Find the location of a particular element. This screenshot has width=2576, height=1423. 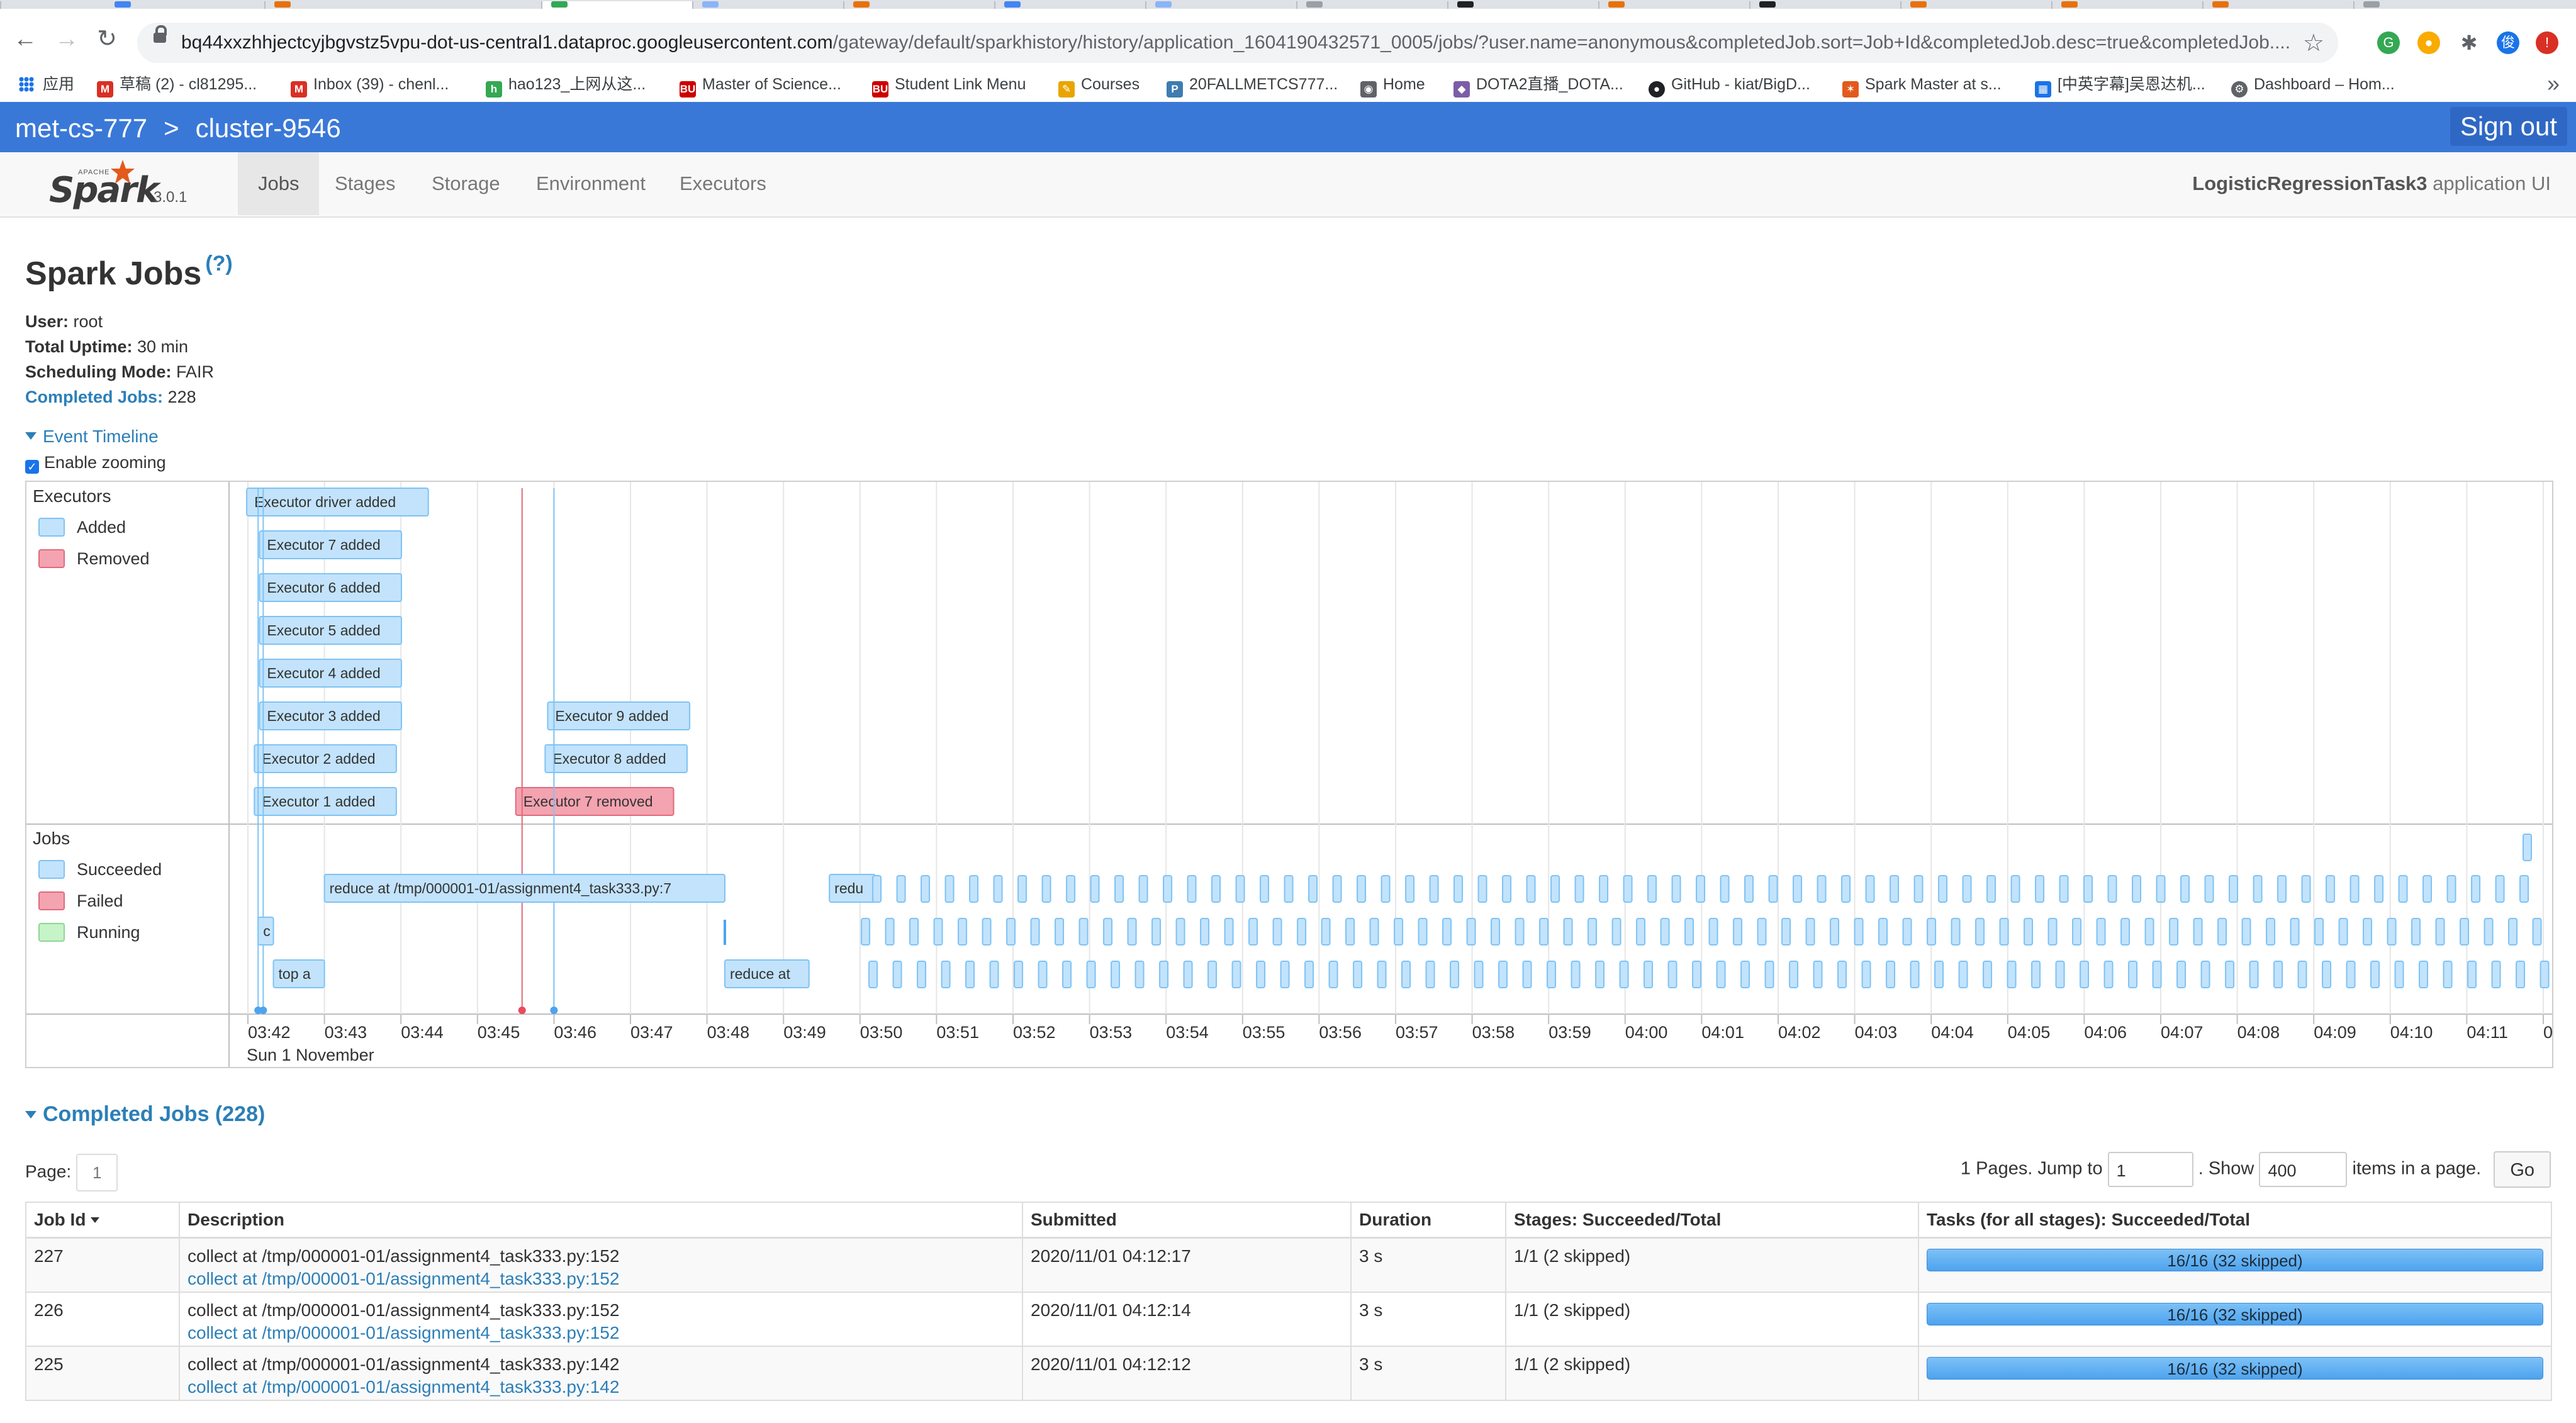

tab-stages: Stages is located at coordinates (365, 183).